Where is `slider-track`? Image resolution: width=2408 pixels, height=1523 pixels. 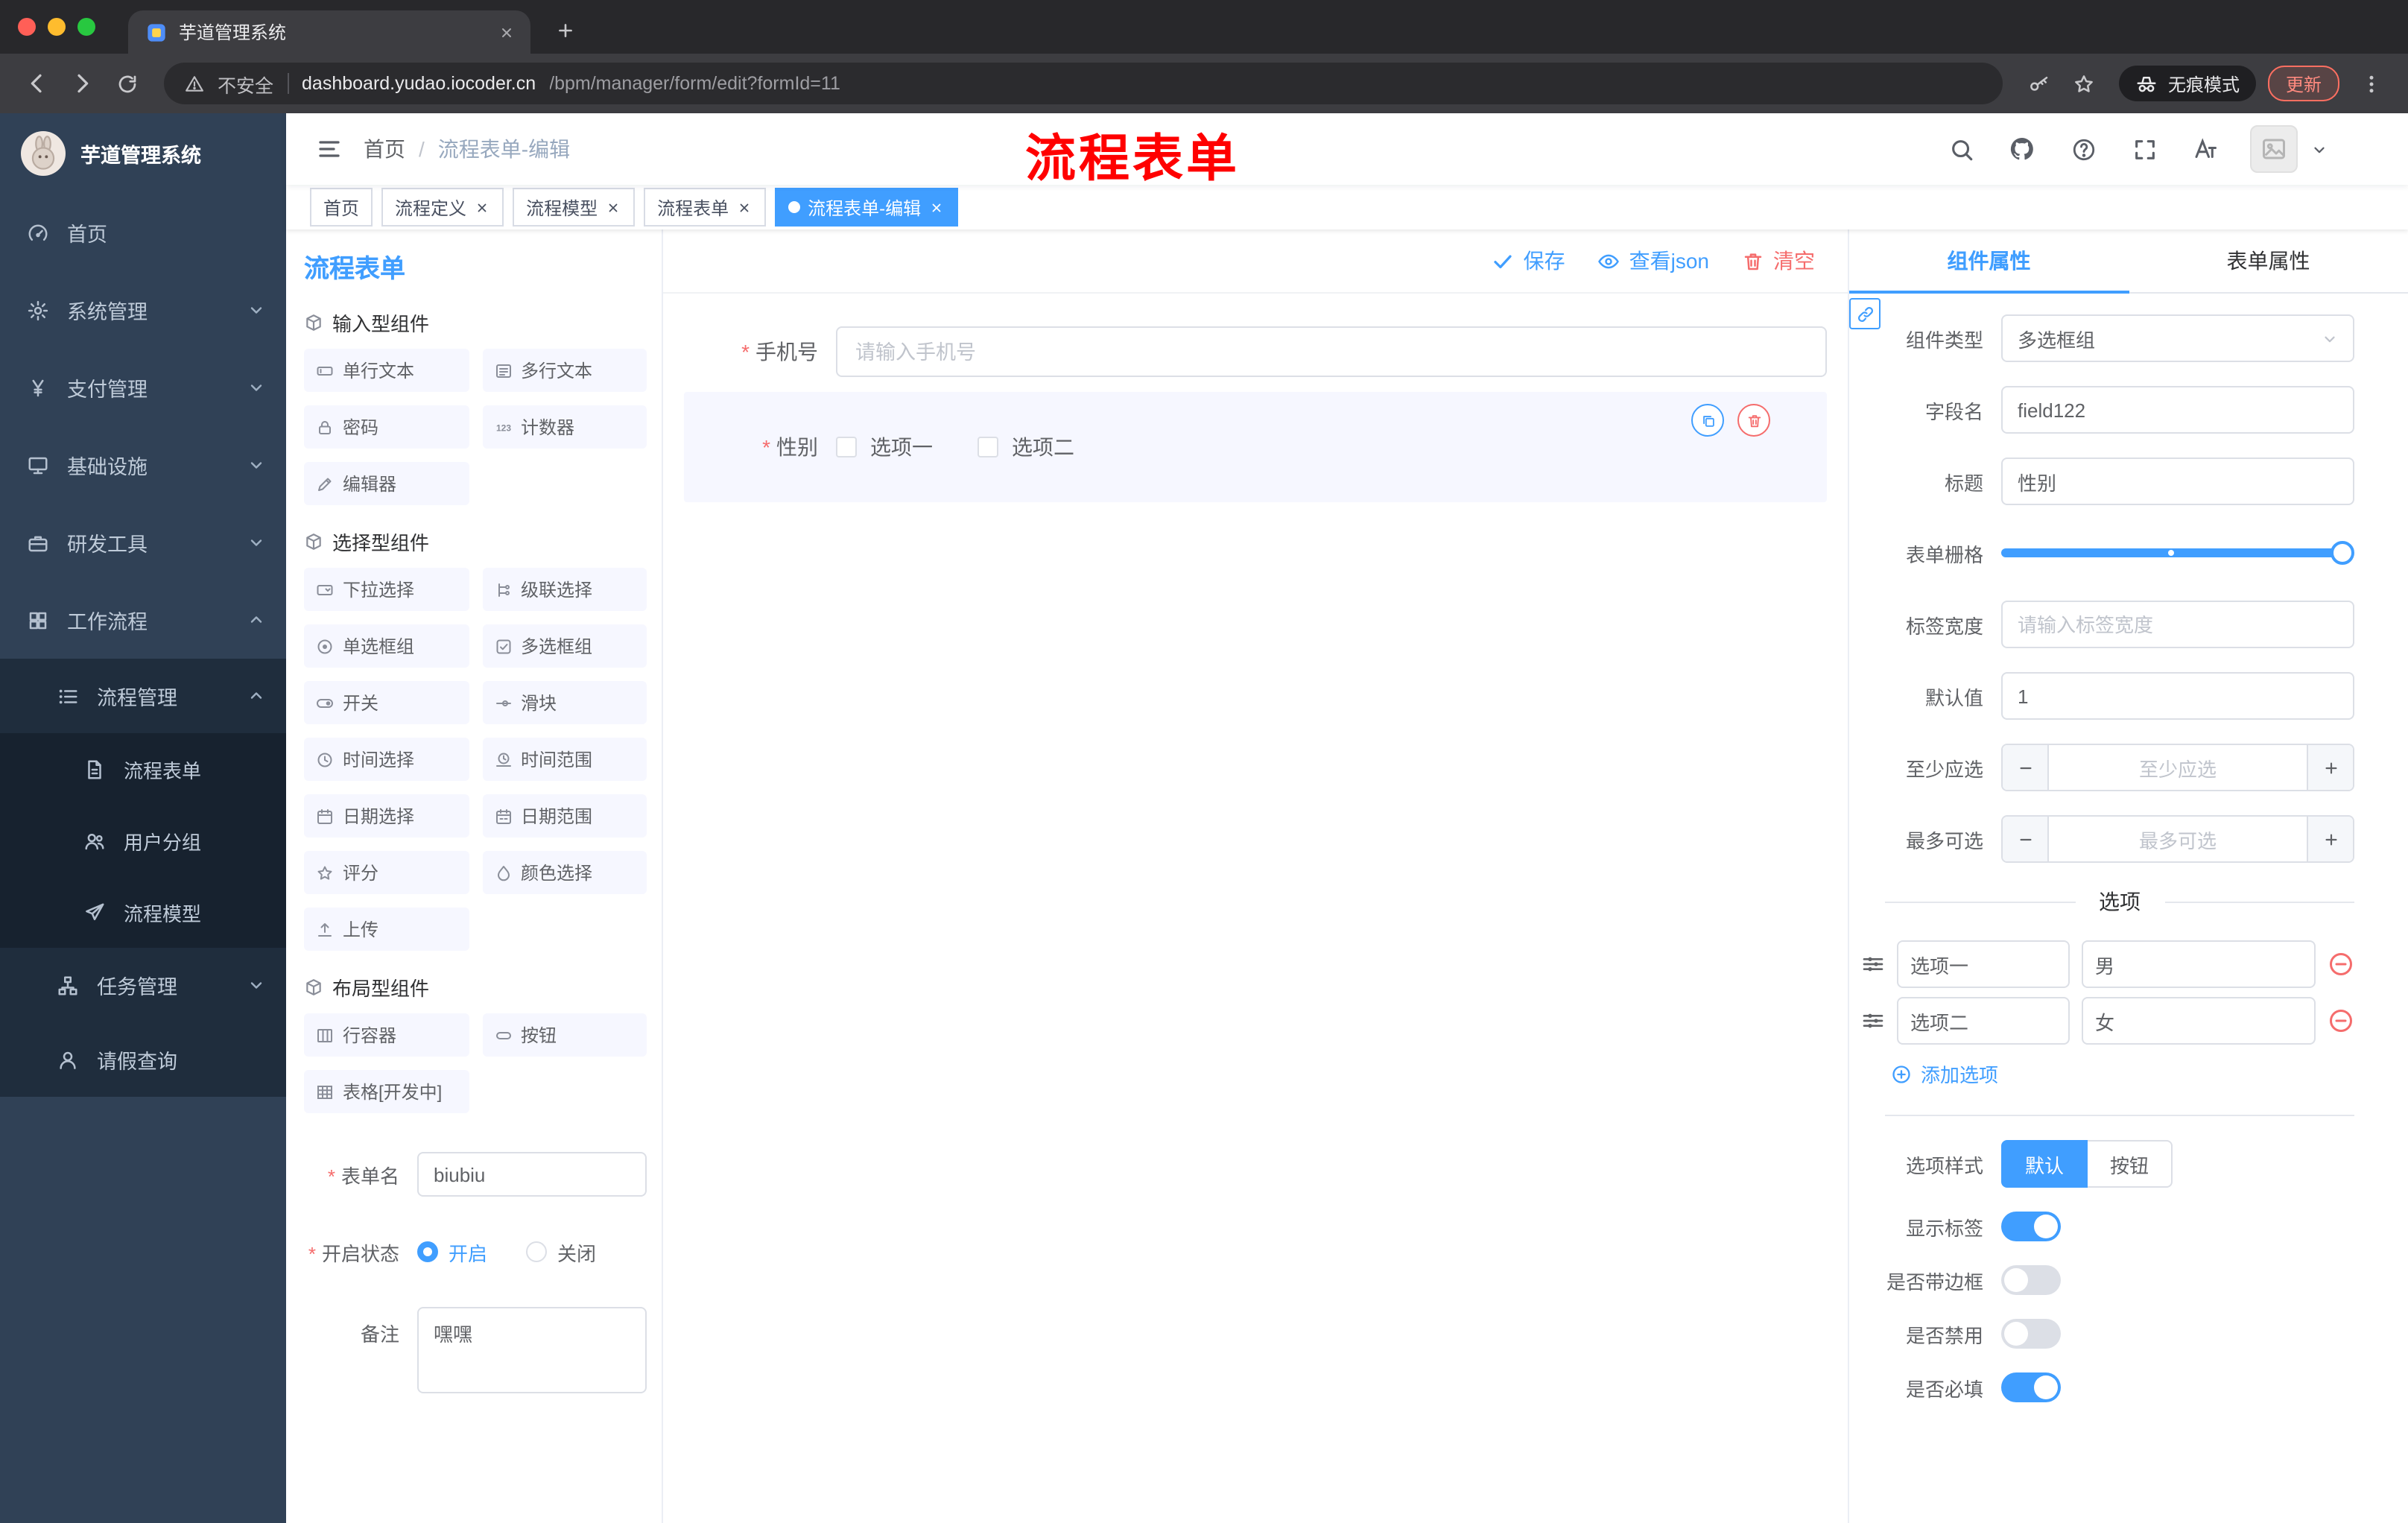 slider-track is located at coordinates (2177, 553).